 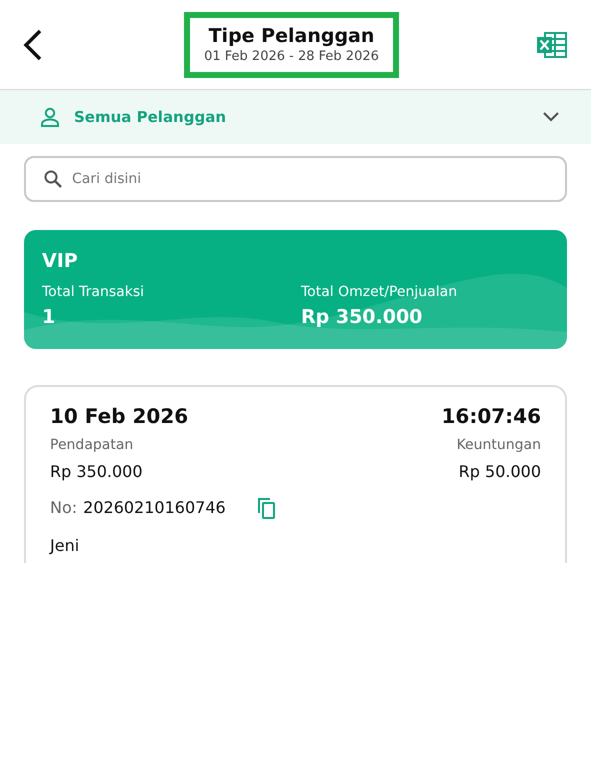 I want to click on customer-name: Jeni, so click(x=65, y=546).